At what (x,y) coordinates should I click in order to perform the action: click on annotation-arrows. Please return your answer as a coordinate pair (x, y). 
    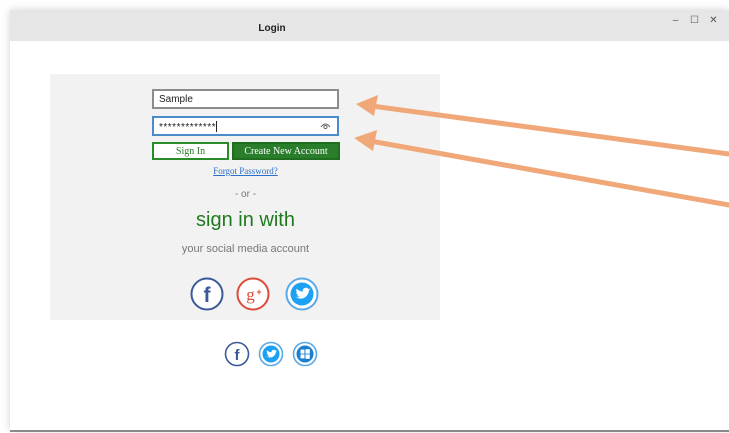
    Looking at the image, I should click on (541, 151).